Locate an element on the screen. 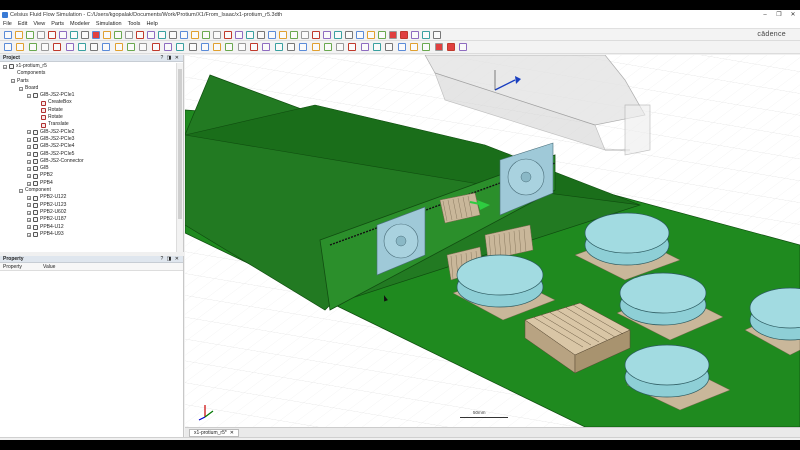 Image resolution: width=800 pixels, height=450 pixels. top-view-icon is located at coordinates (250, 35).